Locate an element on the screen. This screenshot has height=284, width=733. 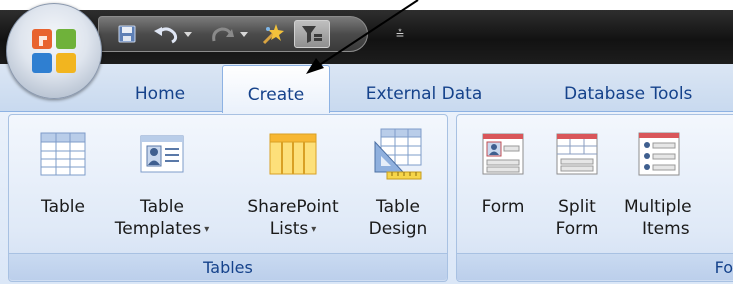
sharepoint-lists-label-text: Lists is located at coordinates (289, 229).